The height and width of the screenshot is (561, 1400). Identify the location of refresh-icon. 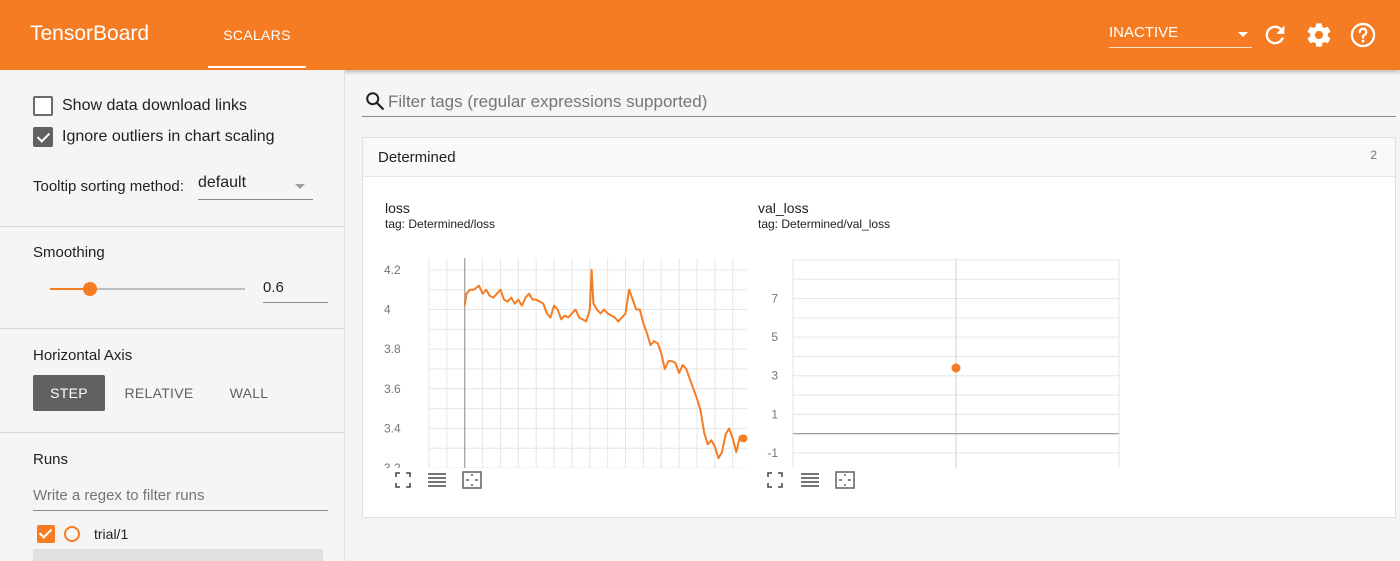
(1275, 35).